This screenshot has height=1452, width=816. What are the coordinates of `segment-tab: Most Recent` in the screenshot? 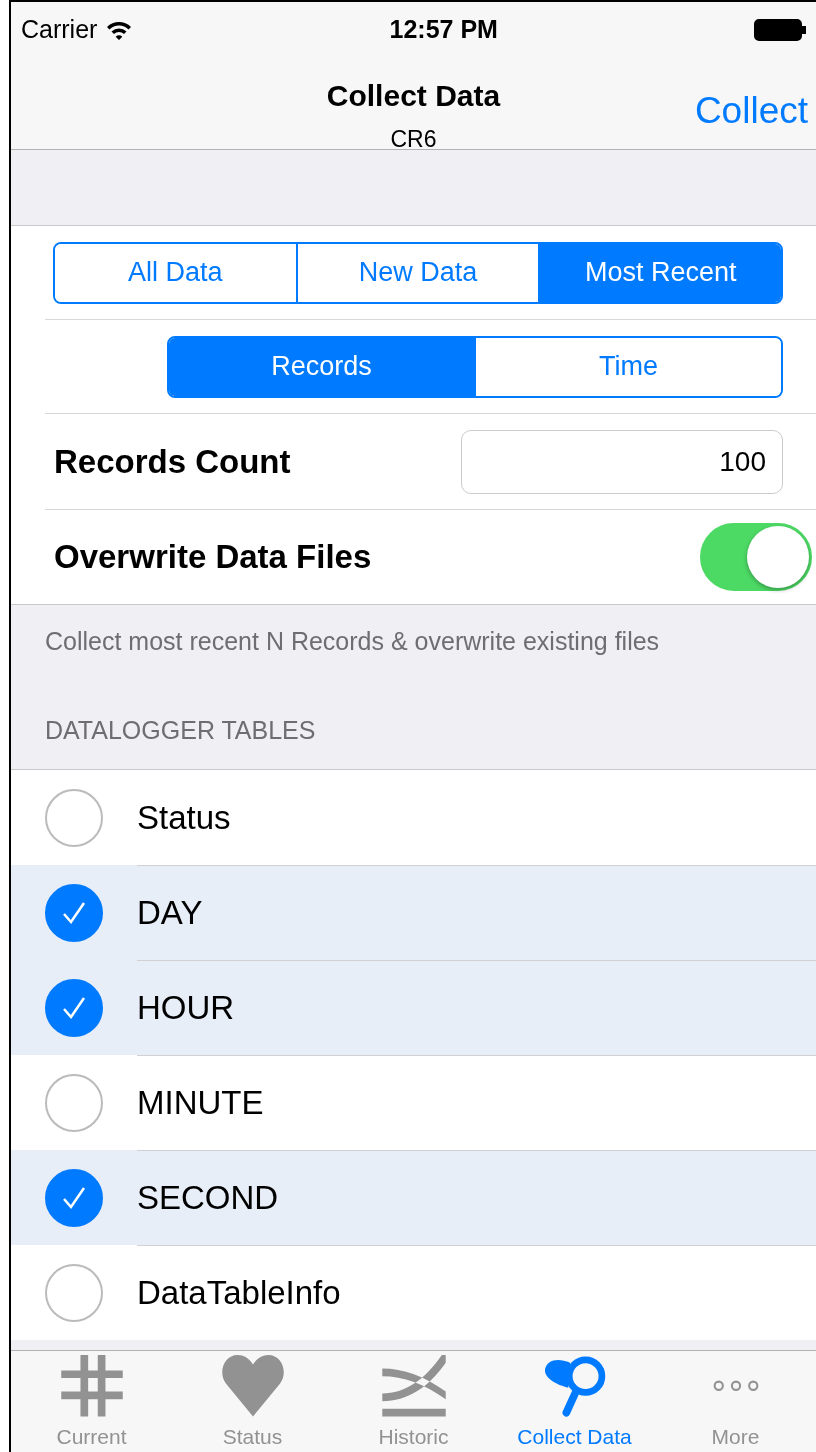 It's located at (659, 272).